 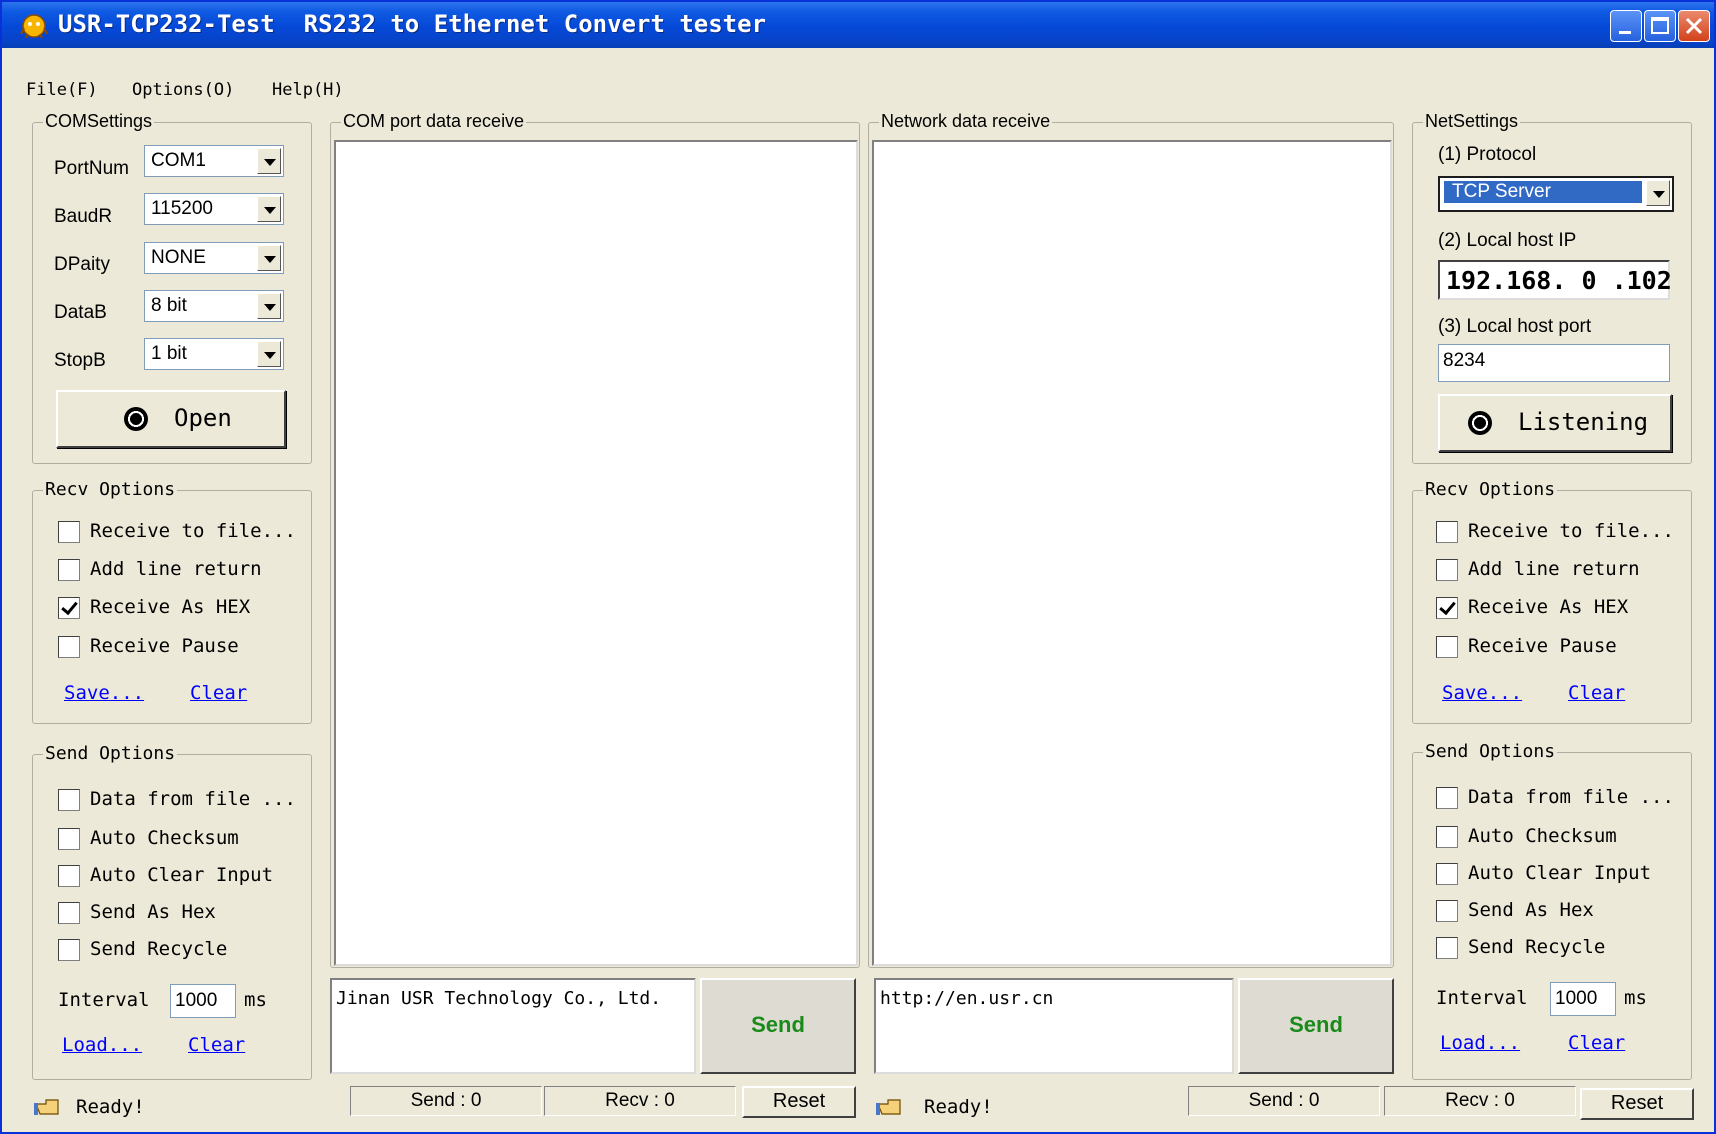 I want to click on net-recv-clear-link: Clear, so click(x=1596, y=693).